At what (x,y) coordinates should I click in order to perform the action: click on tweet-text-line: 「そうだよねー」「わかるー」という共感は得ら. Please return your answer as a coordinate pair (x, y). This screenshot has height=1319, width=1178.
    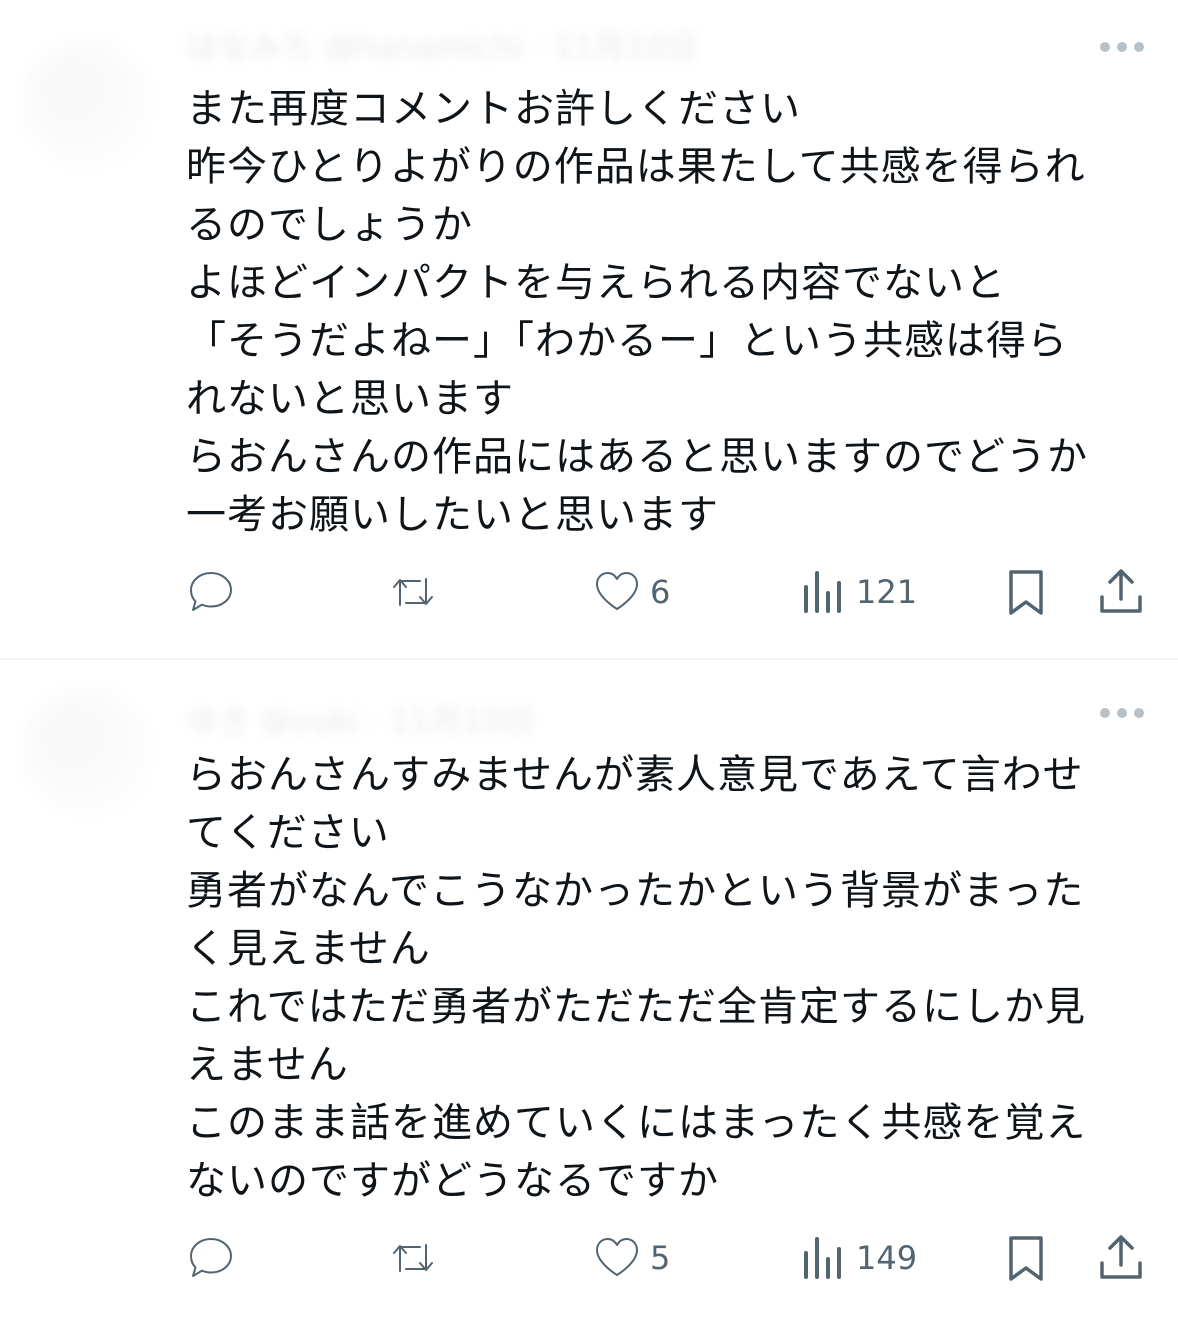
    Looking at the image, I should click on (627, 341).